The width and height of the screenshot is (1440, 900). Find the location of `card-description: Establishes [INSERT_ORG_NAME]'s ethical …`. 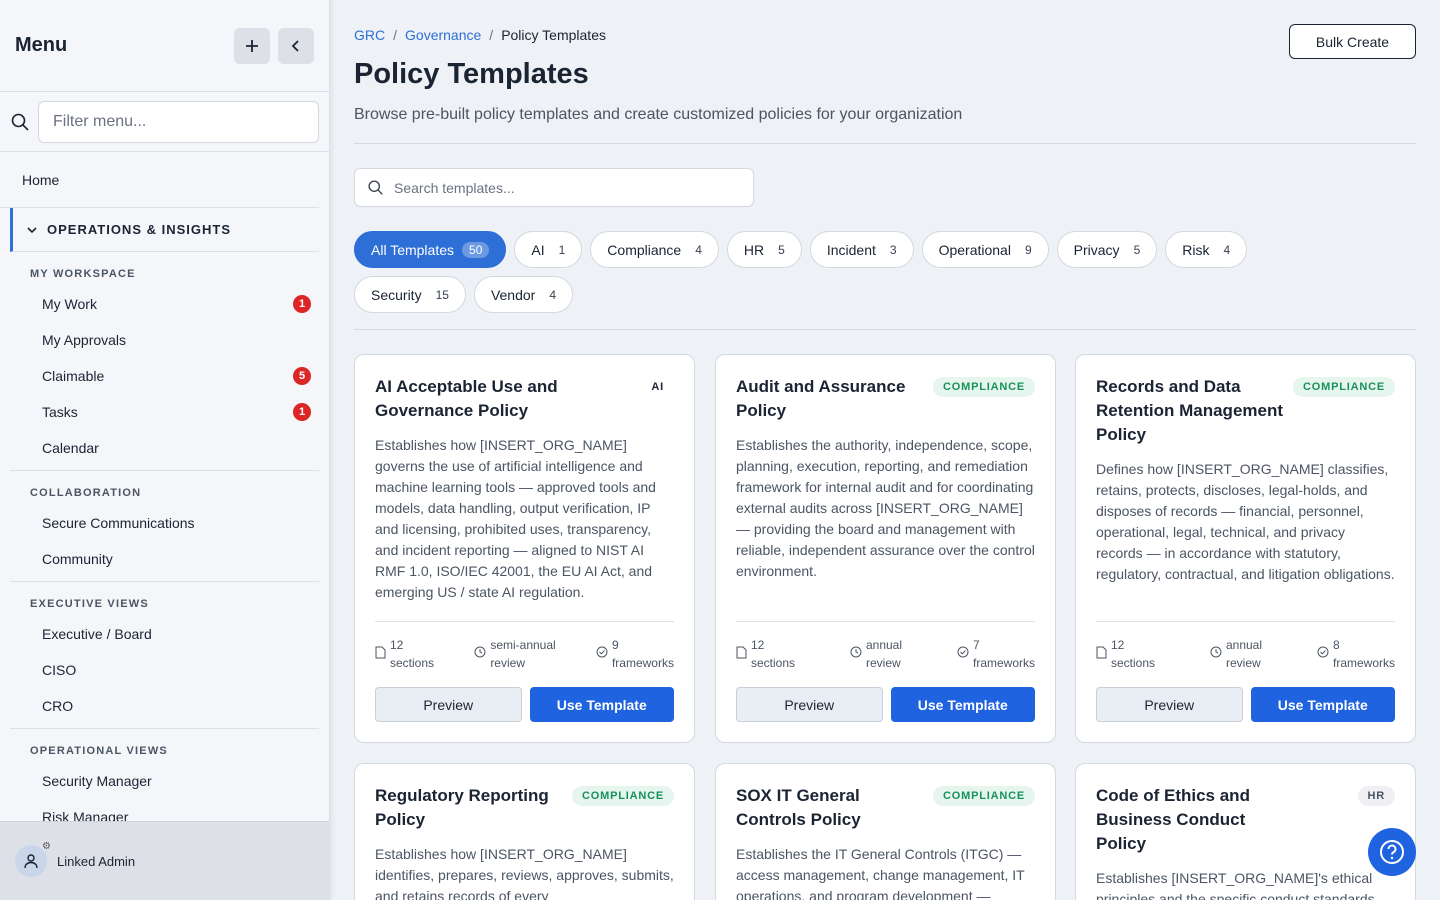

card-description: Establishes [INSERT_ORG_NAME]'s ethical … is located at coordinates (1235, 885).